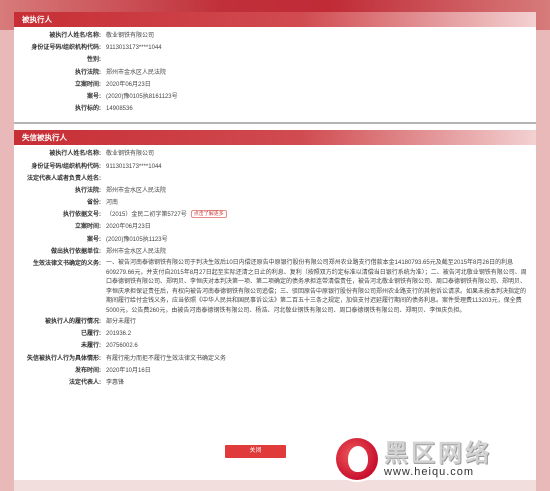 The image size is (550, 491). I want to click on field-label: 执行标的:, so click(88, 109).